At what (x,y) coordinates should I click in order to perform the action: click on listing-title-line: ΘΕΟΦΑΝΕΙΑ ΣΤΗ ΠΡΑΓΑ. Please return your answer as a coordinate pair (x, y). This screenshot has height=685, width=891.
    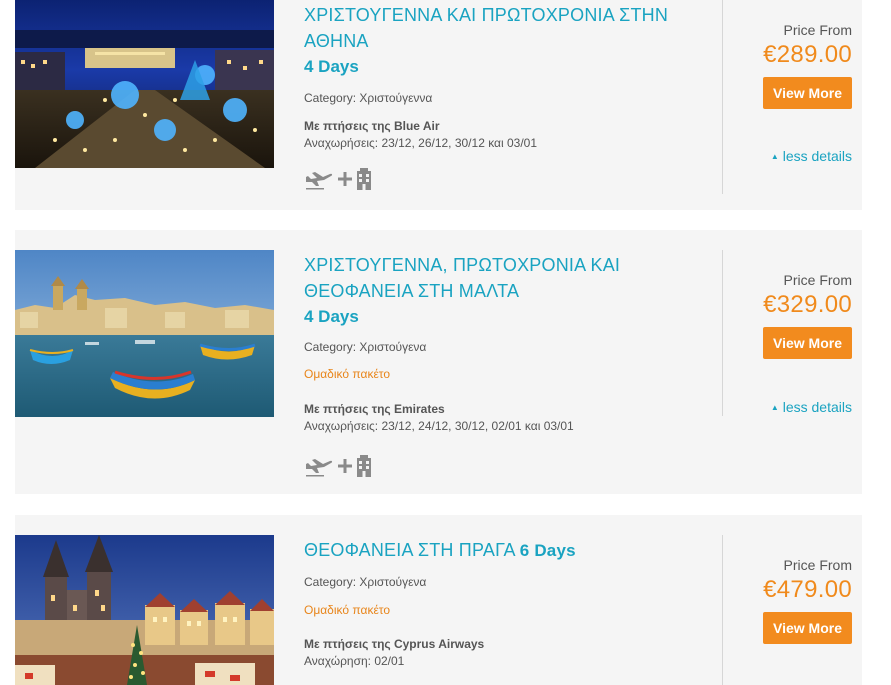
    Looking at the image, I should click on (410, 550).